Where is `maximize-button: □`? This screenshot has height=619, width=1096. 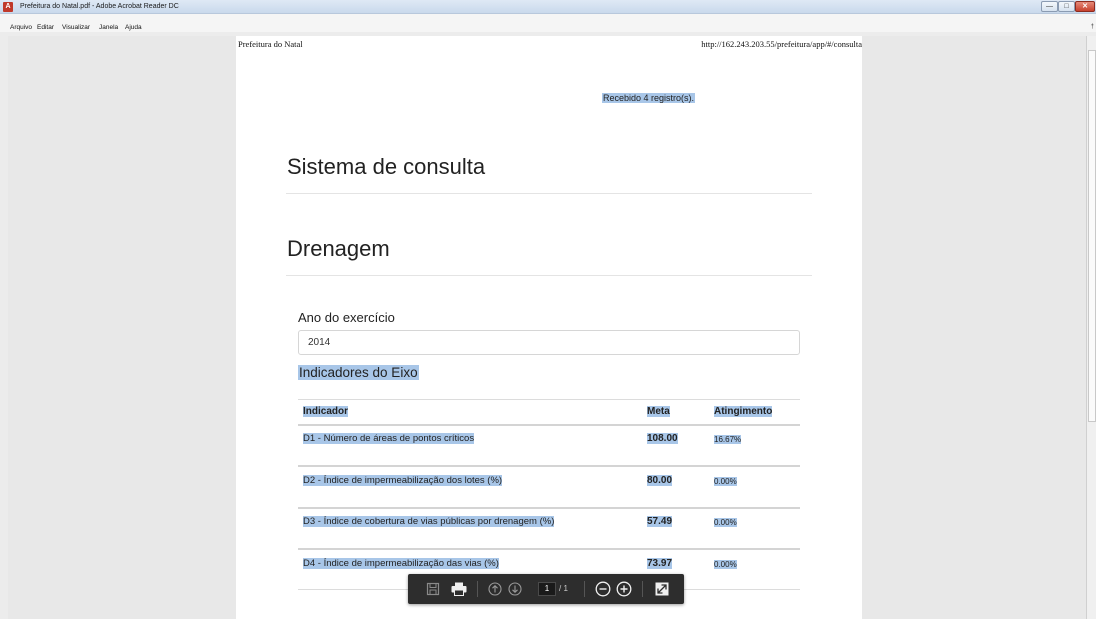
maximize-button: □ is located at coordinates (1066, 6).